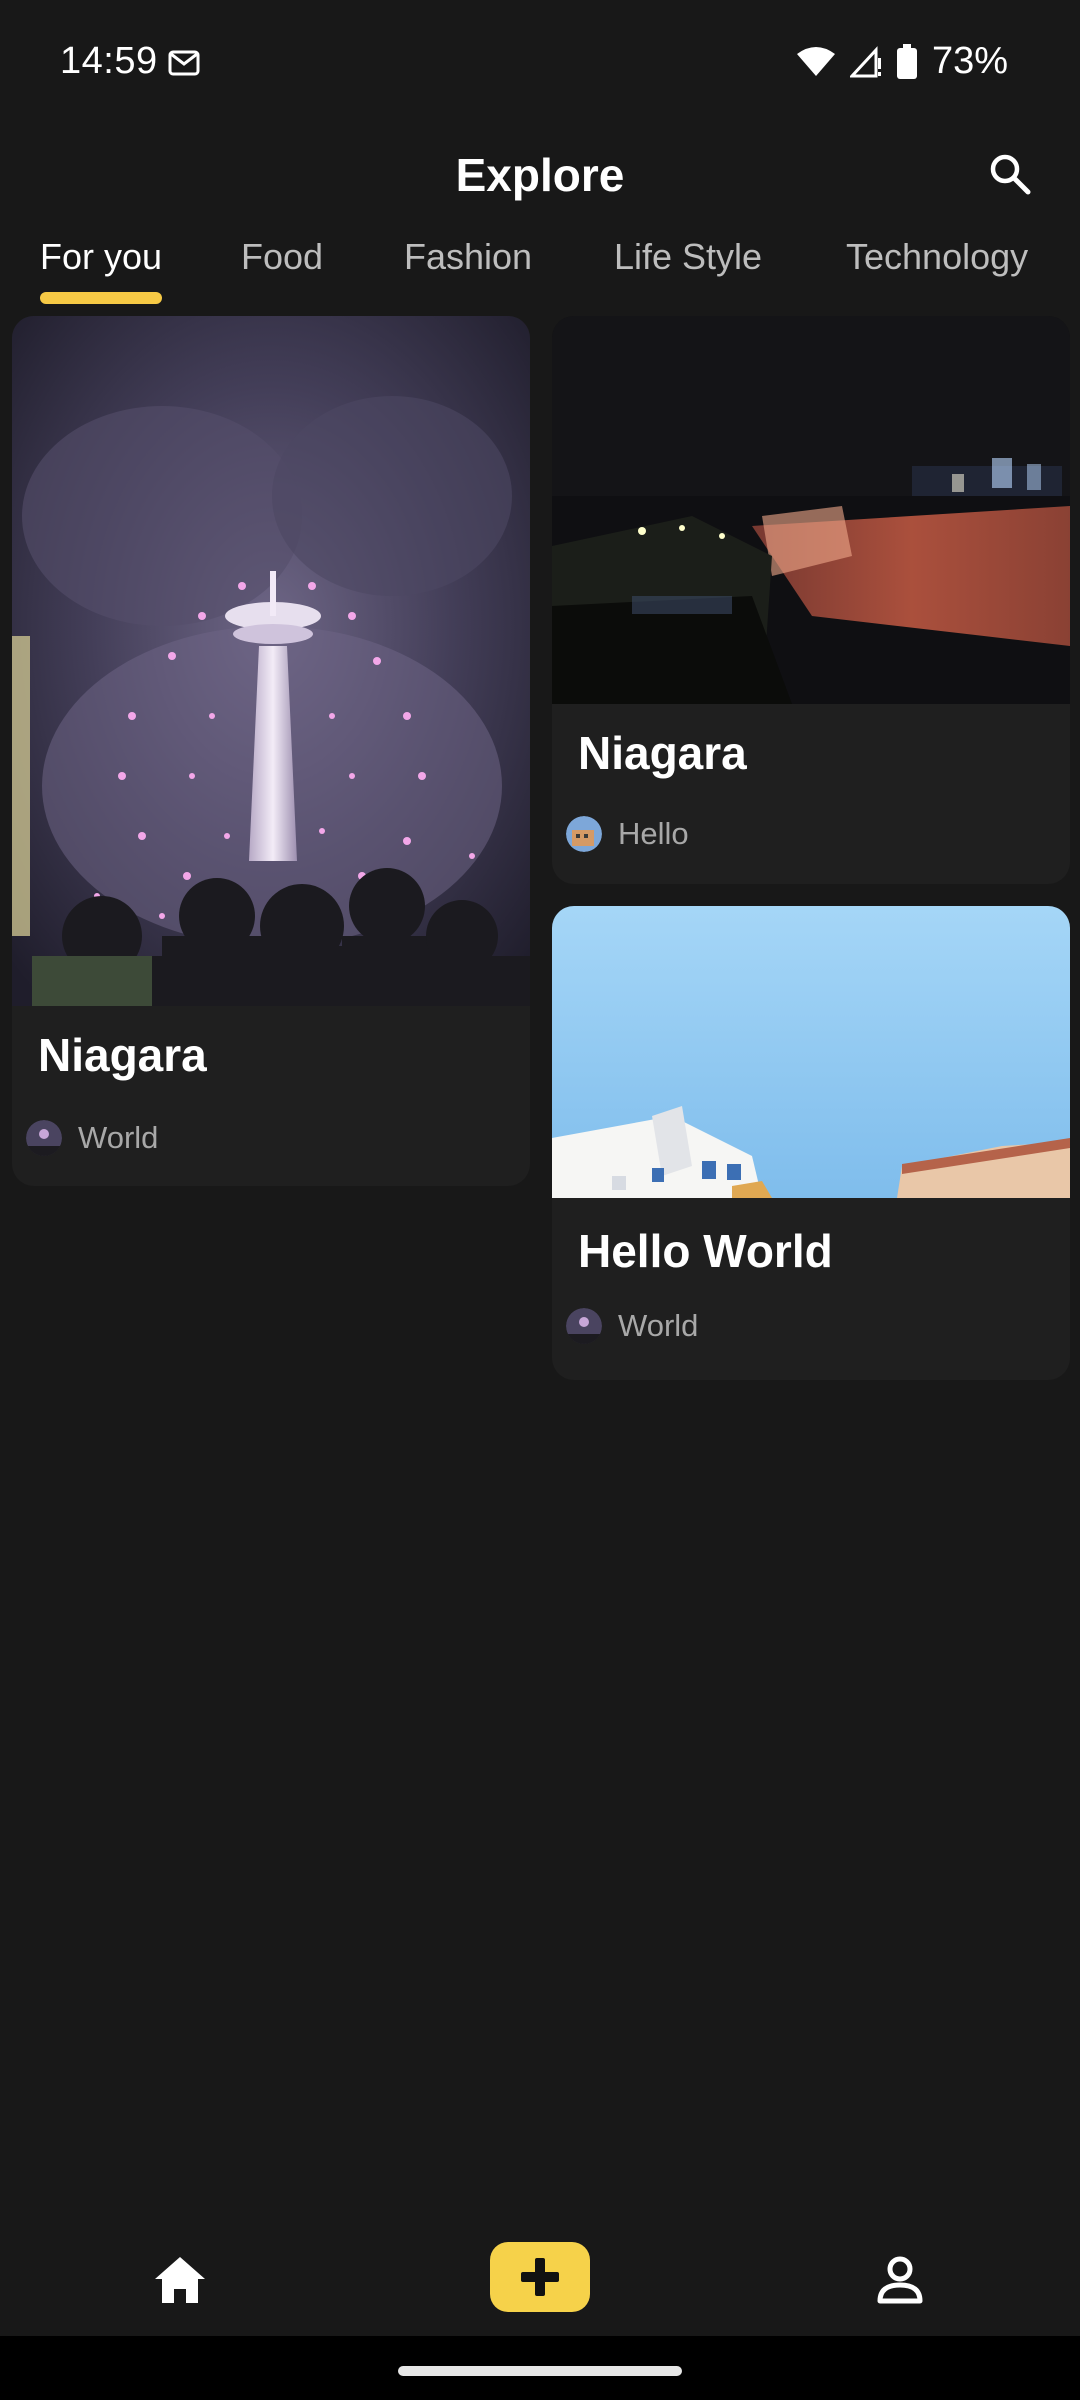 This screenshot has width=1080, height=2400. What do you see at coordinates (906, 61) in the screenshot?
I see `battery-icon` at bounding box center [906, 61].